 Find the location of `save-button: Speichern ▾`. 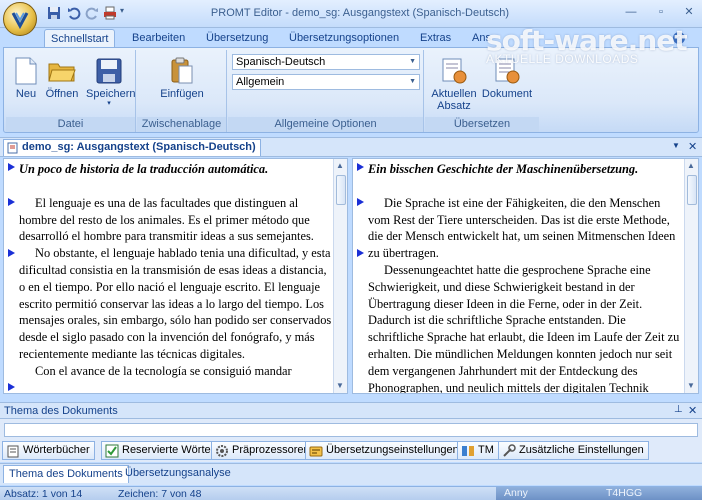

save-button: Speichern ▾ is located at coordinates (111, 82).